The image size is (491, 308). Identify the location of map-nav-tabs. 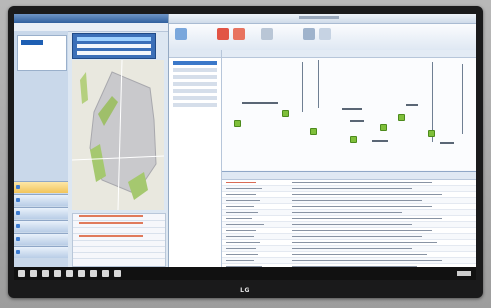
(41, 219).